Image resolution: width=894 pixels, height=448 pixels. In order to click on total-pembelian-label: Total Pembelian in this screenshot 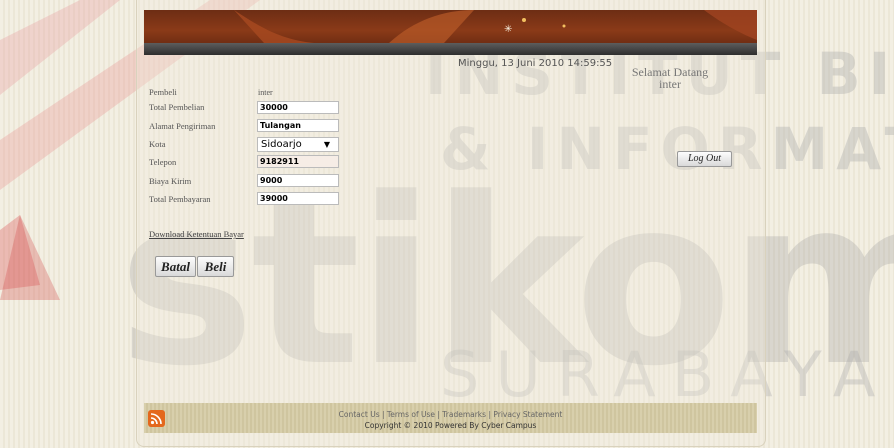, I will do `click(177, 107)`.